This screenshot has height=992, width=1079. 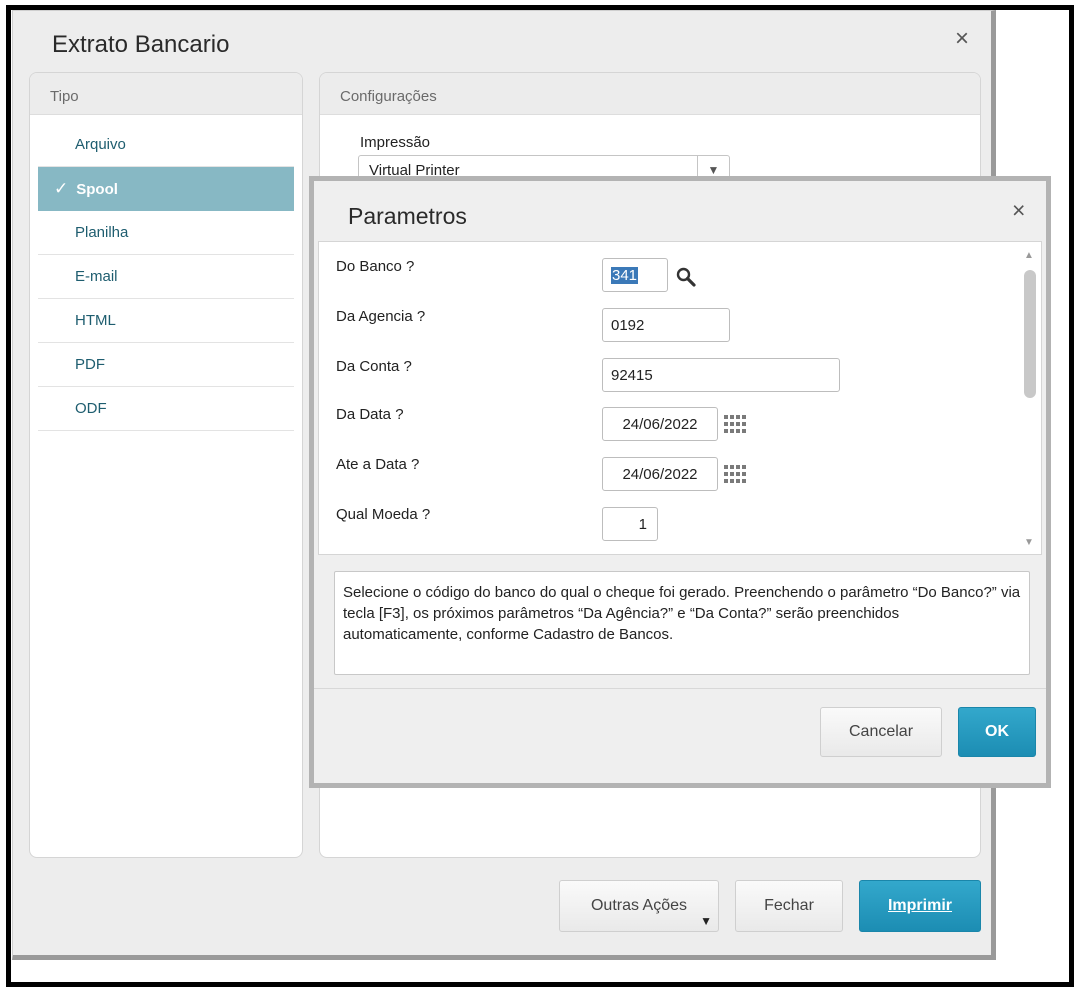 What do you see at coordinates (166, 145) in the screenshot?
I see `tipo-item-arquivo: Arquivo` at bounding box center [166, 145].